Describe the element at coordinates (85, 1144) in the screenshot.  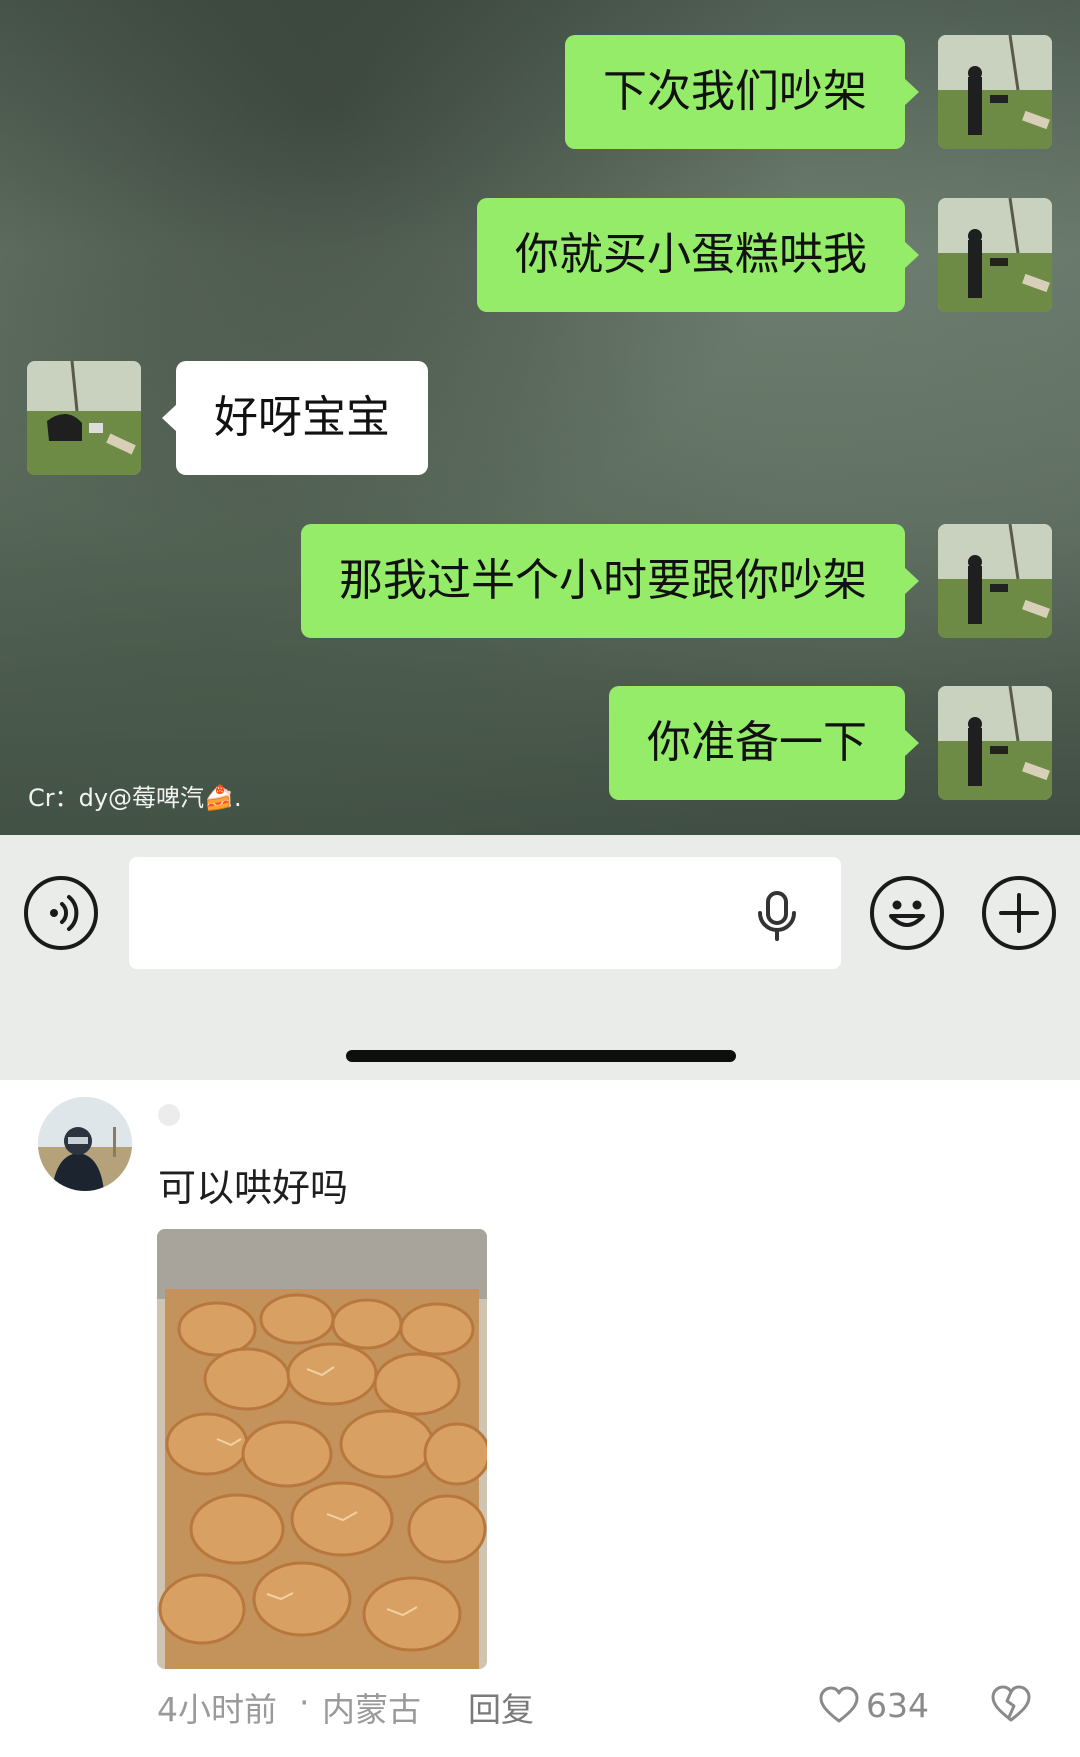
I see `commenter-avatar` at that location.